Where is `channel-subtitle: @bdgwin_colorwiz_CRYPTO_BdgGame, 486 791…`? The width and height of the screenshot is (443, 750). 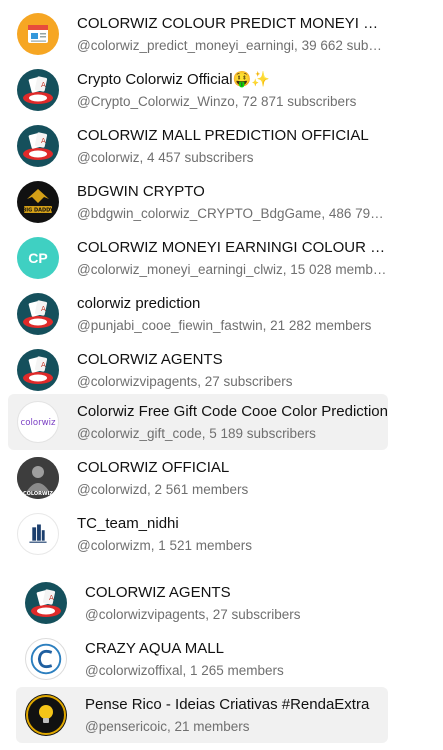
channel-subtitle: @bdgwin_colorwiz_CRYPTO_BdgGame, 486 791… is located at coordinates (232, 213).